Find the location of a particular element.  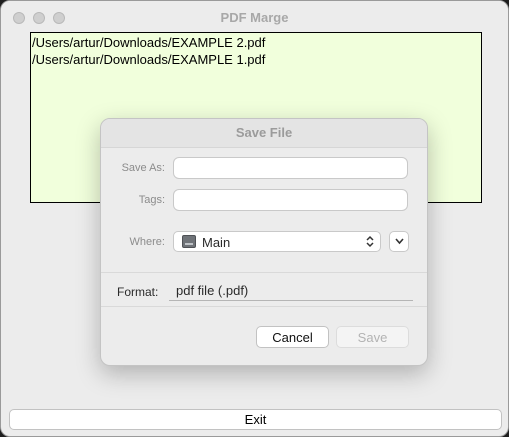

save-button: Save is located at coordinates (372, 337).